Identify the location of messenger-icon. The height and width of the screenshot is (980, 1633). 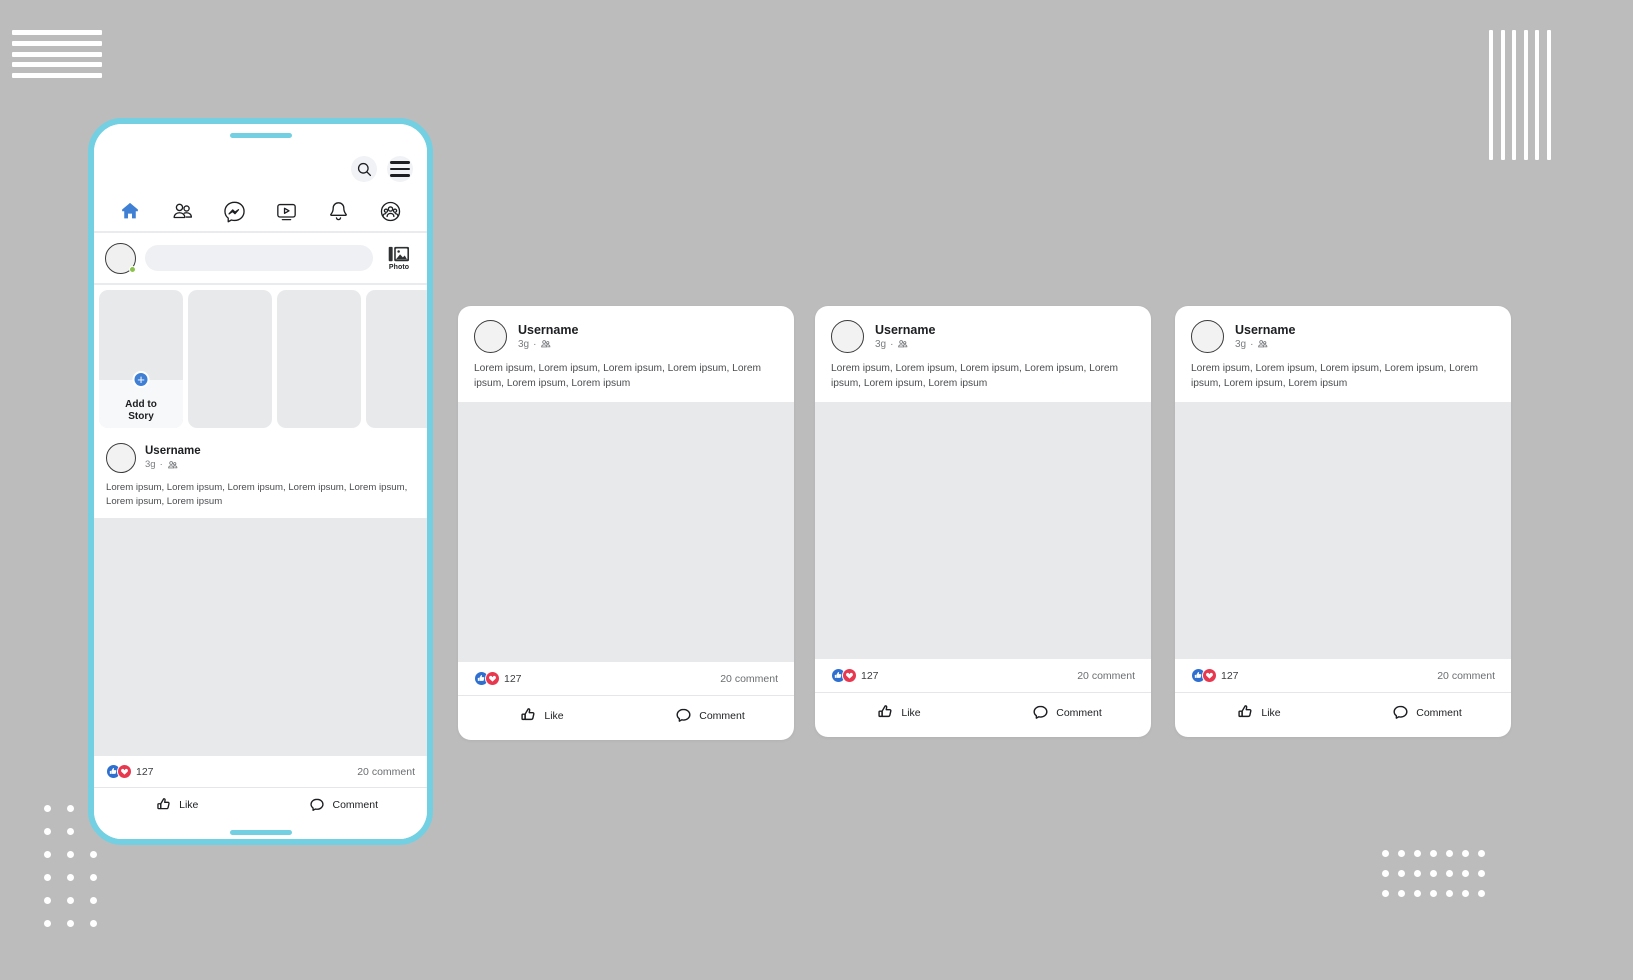
(234, 211).